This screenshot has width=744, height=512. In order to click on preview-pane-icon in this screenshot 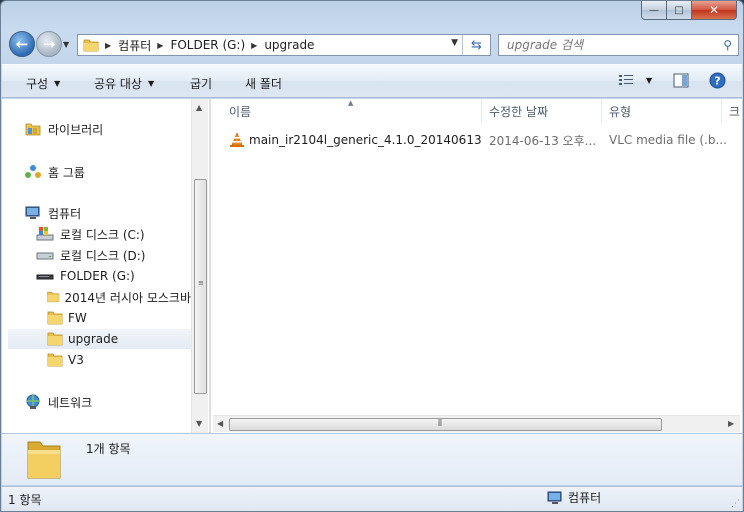, I will do `click(681, 80)`.